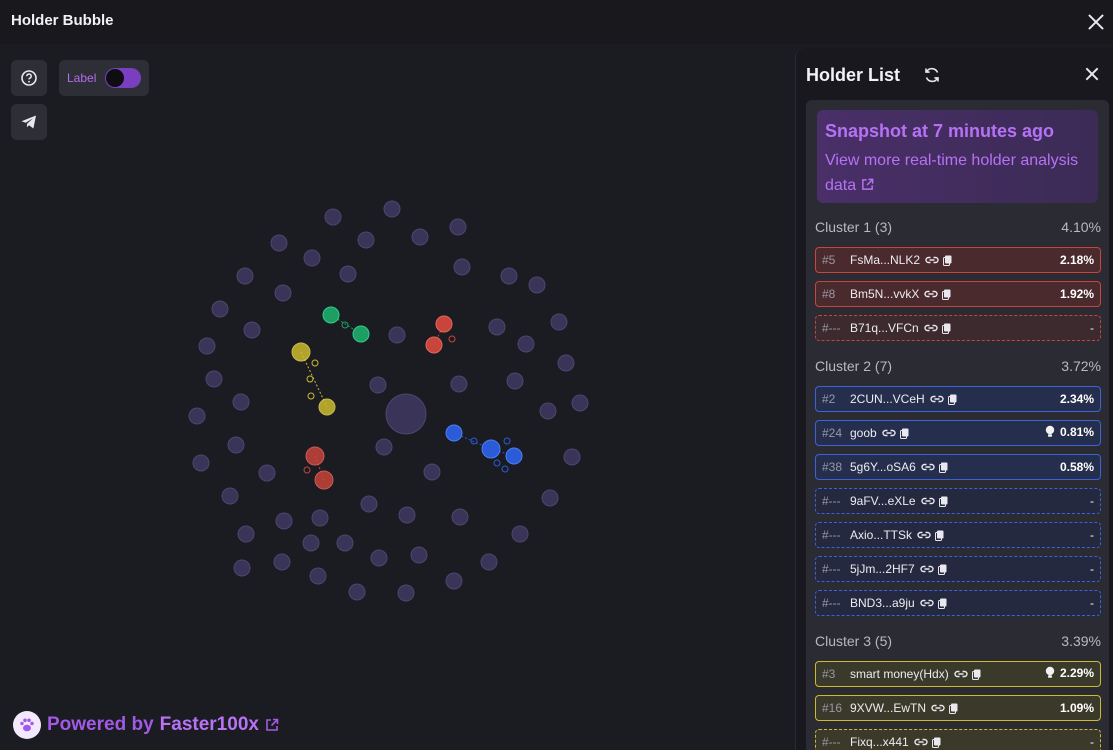 The height and width of the screenshot is (750, 1113). What do you see at coordinates (146, 725) in the screenshot?
I see `powered-by-link: Powered by Faster100x` at bounding box center [146, 725].